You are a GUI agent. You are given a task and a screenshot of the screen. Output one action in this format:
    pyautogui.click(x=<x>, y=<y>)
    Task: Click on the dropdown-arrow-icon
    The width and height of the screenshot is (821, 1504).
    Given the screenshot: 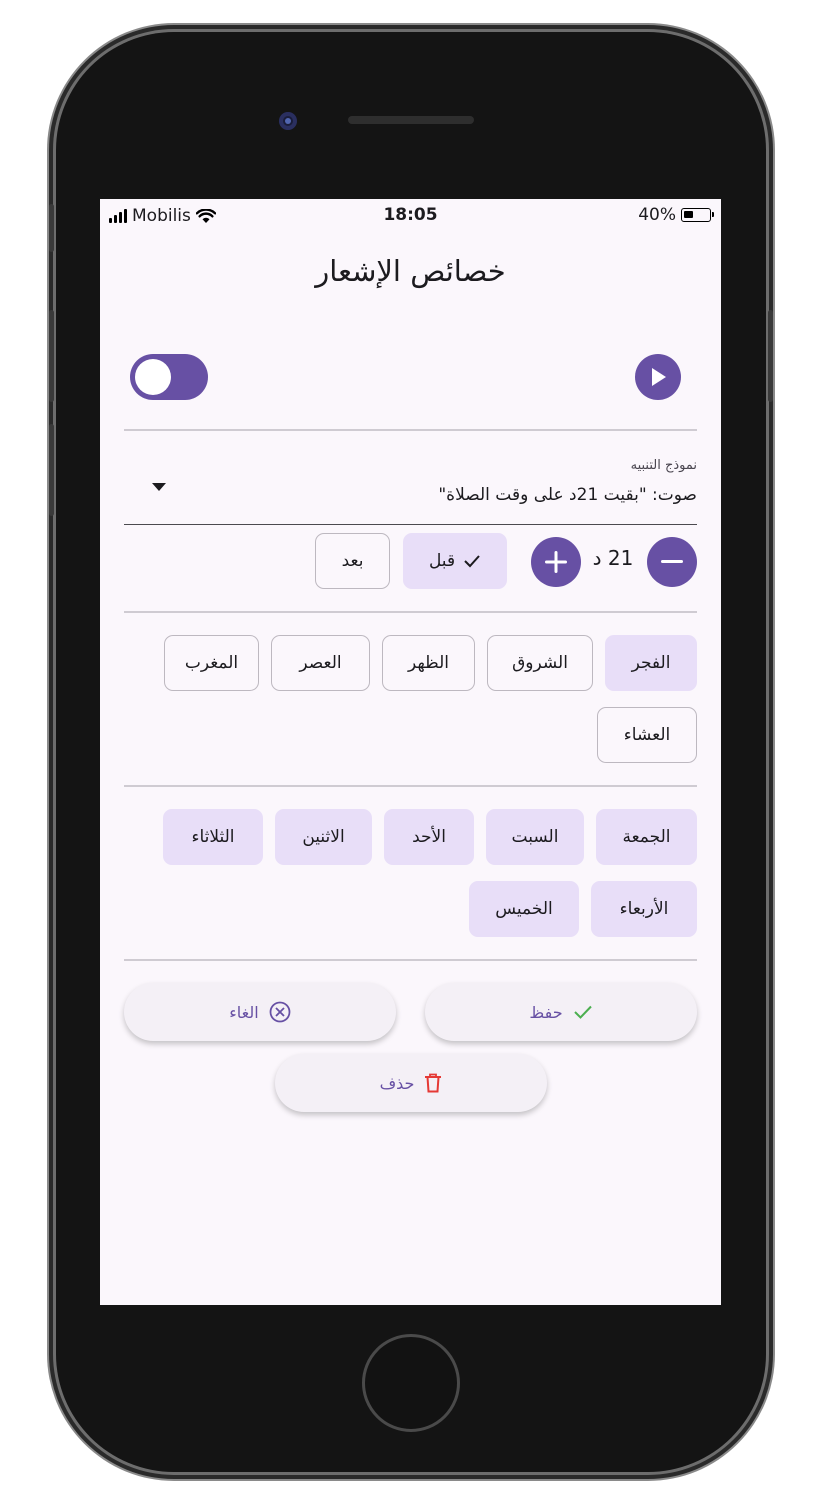 What is the action you would take?
    pyautogui.click(x=159, y=487)
    